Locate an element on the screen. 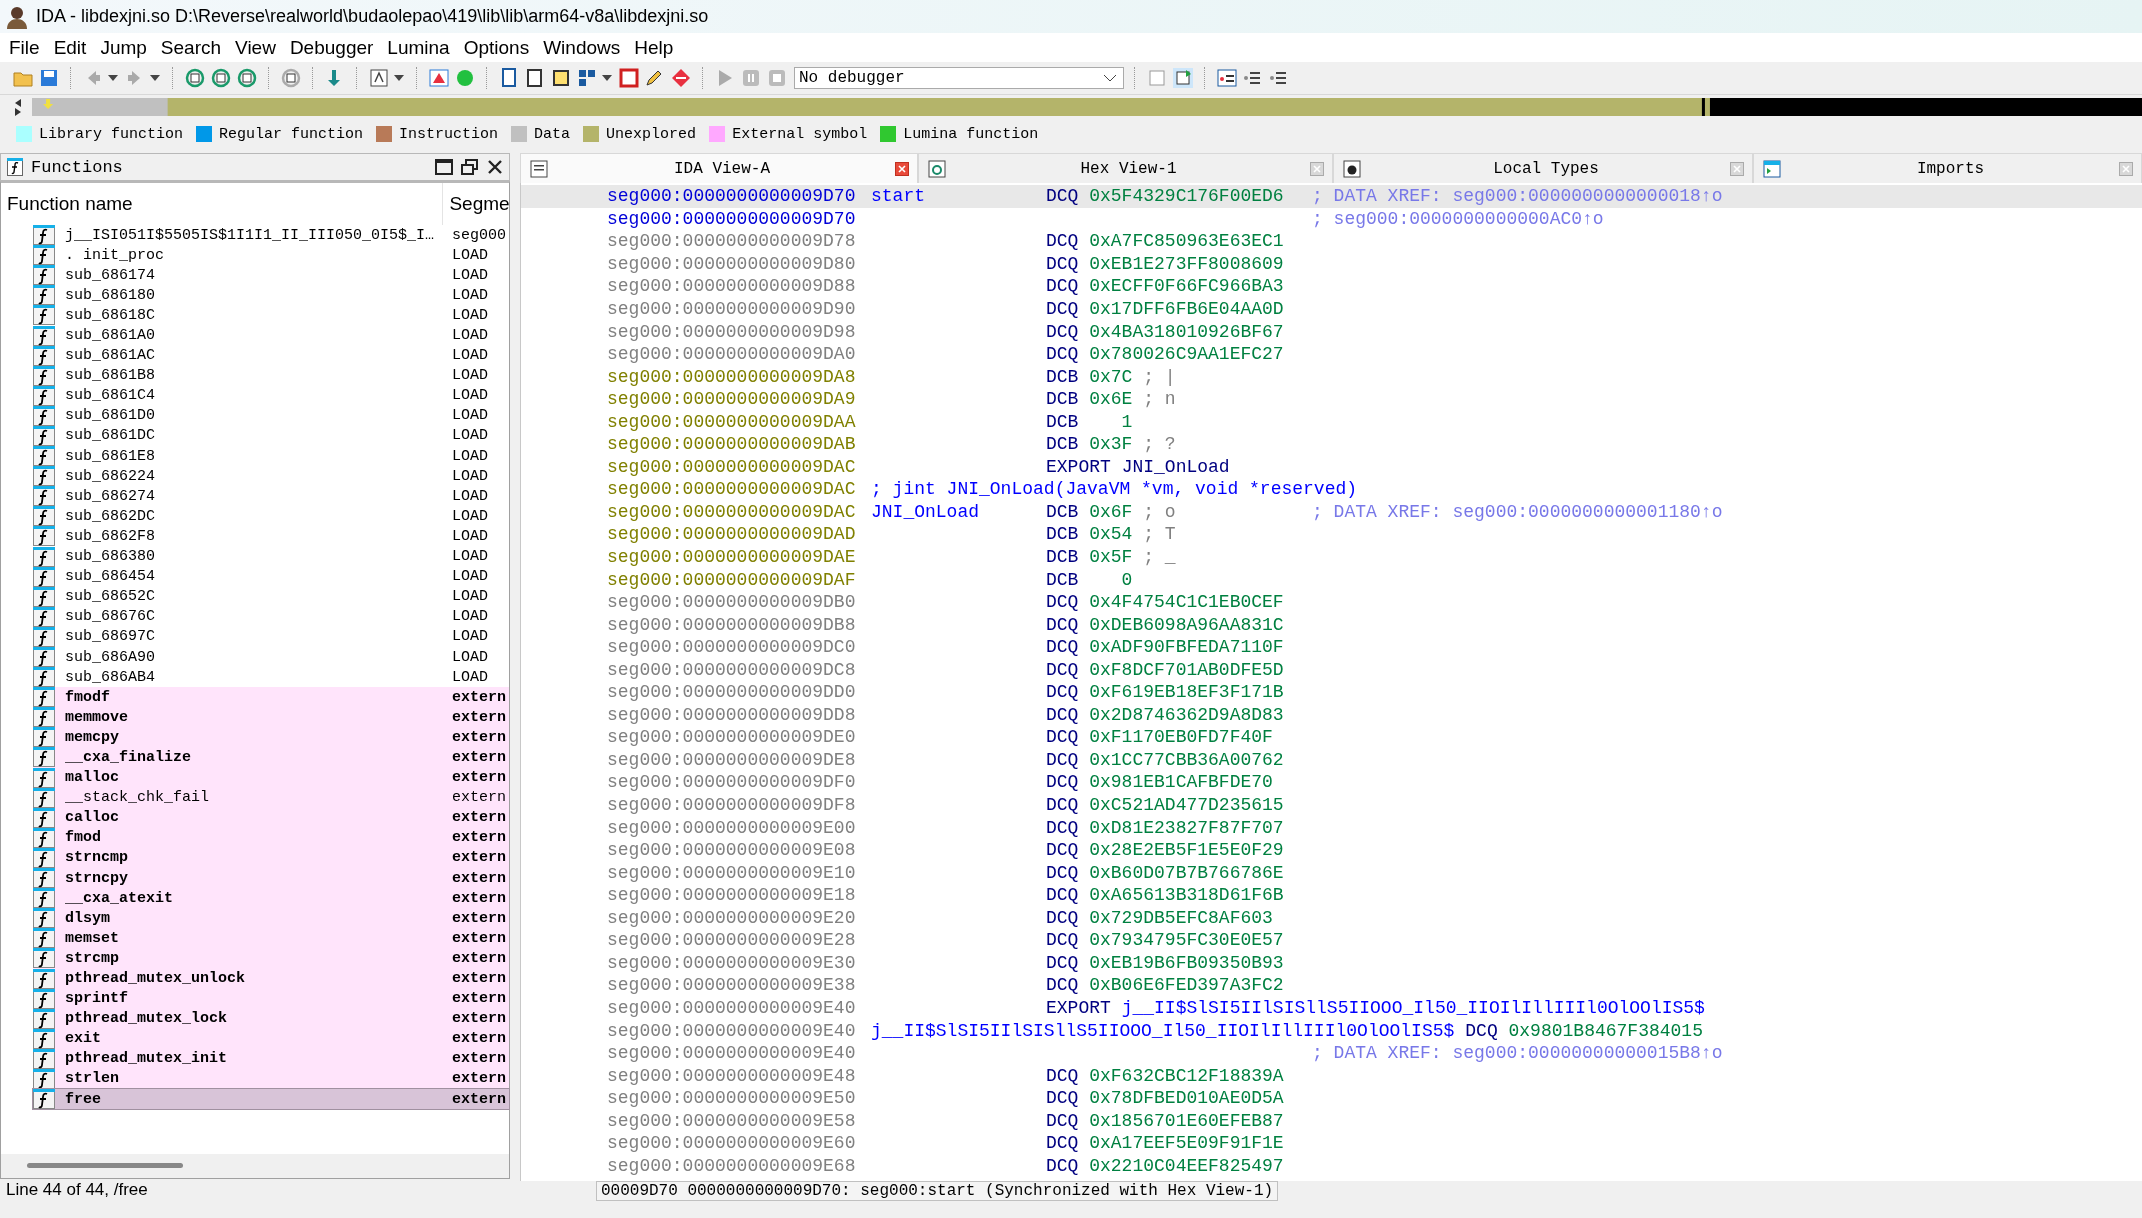 The image size is (2142, 1218). function-row: . init_proc LOAD is located at coordinates (271, 255).